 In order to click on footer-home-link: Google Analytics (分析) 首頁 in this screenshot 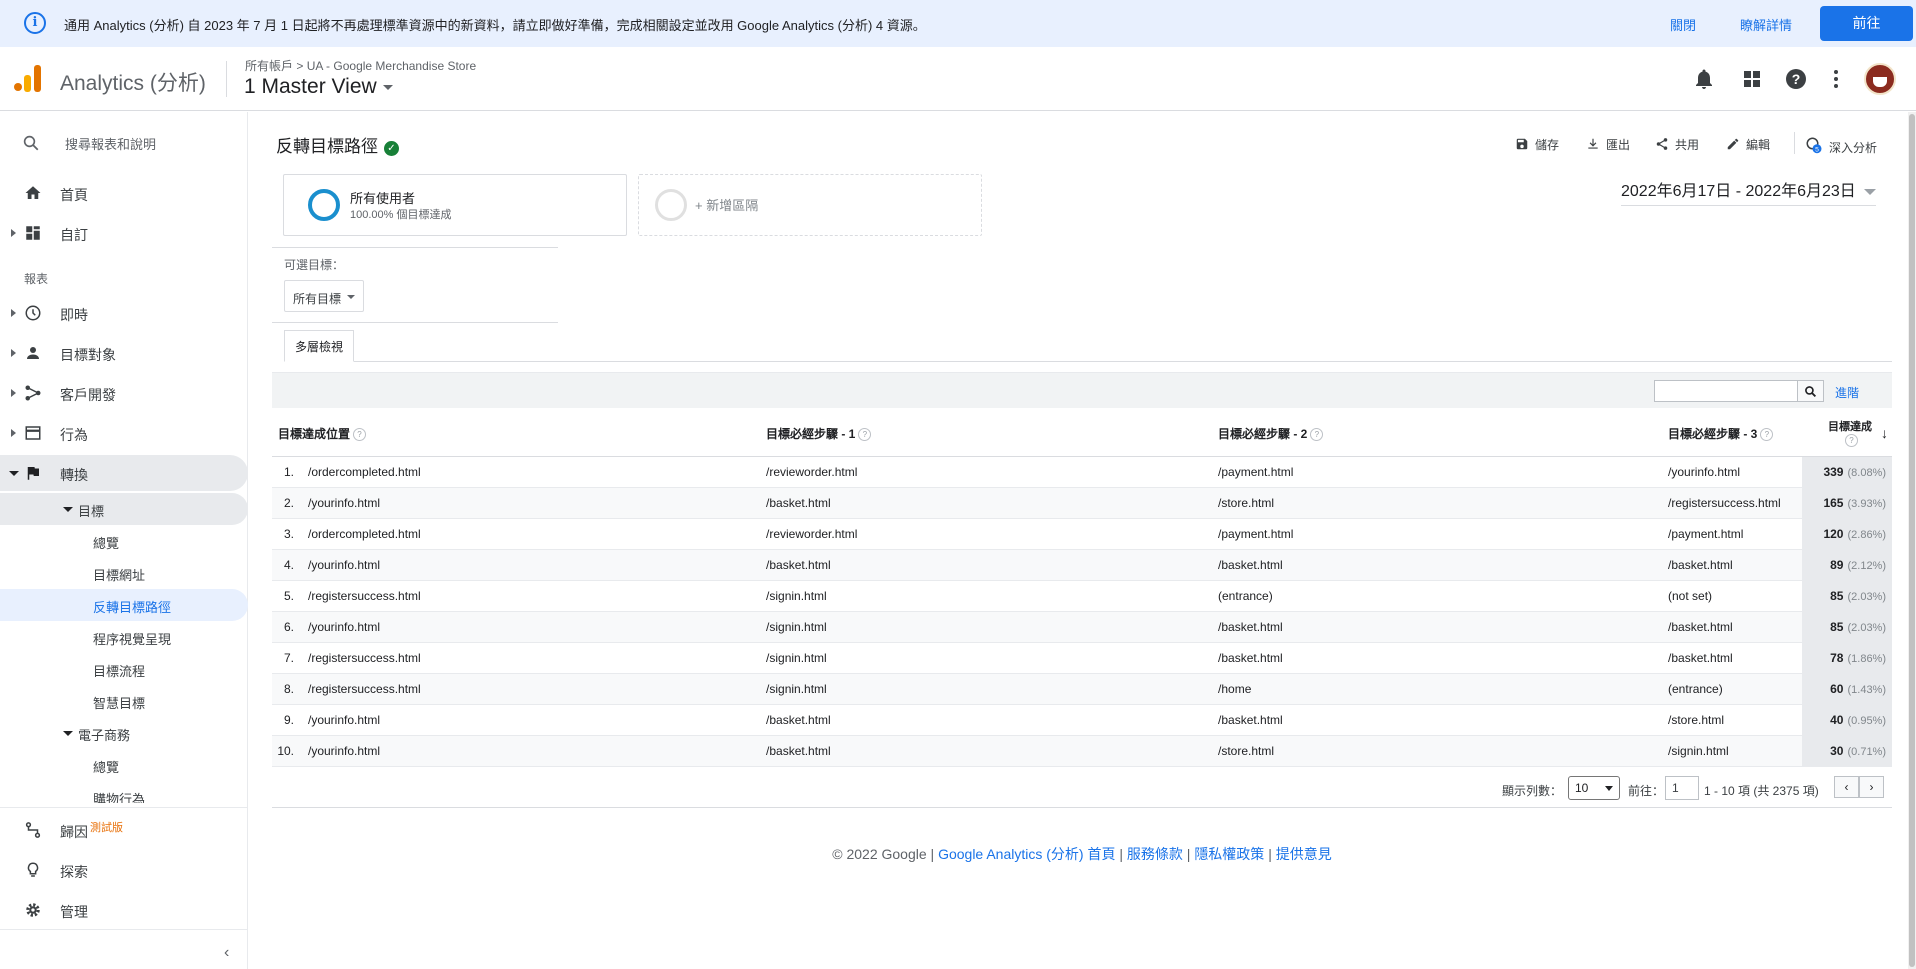, I will do `click(1026, 854)`.